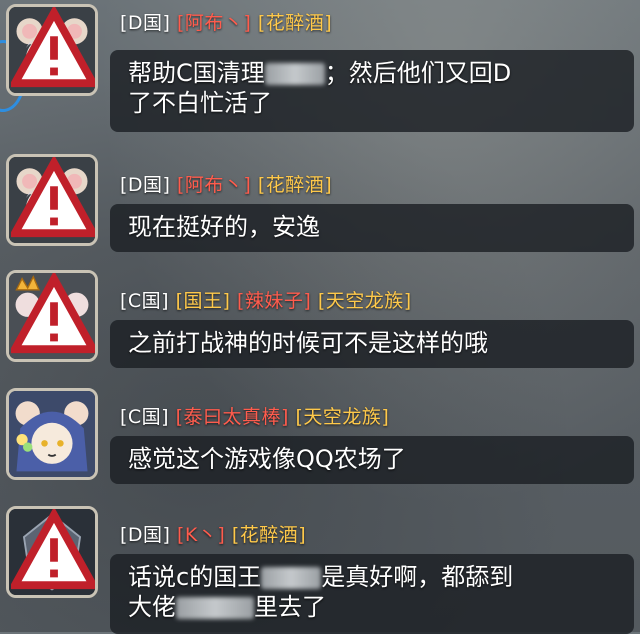 The height and width of the screenshot is (634, 640). I want to click on flower-mouse-girl-avatar-icon, so click(52, 434).